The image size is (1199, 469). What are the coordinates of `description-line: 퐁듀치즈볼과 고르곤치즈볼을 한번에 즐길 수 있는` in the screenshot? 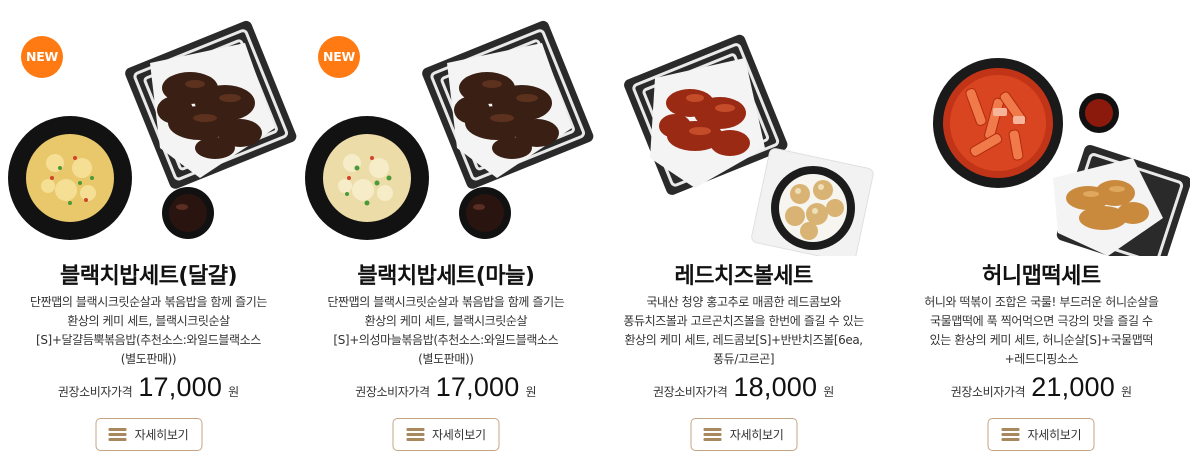 It's located at (743, 321).